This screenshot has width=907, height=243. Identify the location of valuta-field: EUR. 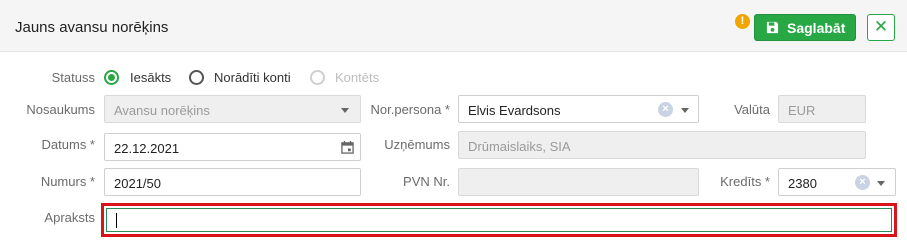
(822, 109).